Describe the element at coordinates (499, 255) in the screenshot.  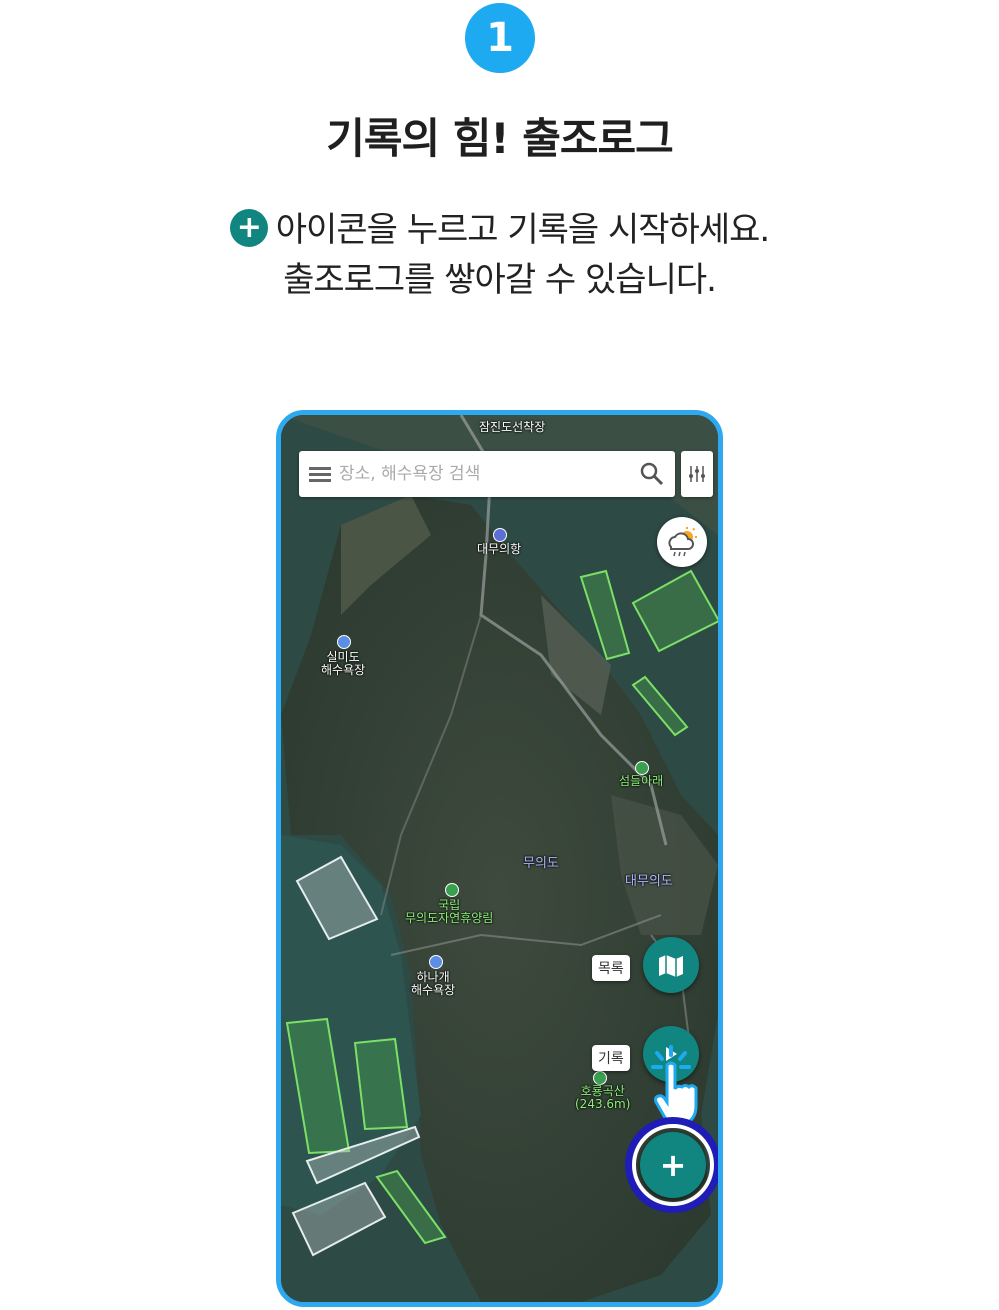
I see `description: + 아이콘을 누르고 기록을 시작하세요. 출조로그를 쌓아갈 수 있습니다.` at that location.